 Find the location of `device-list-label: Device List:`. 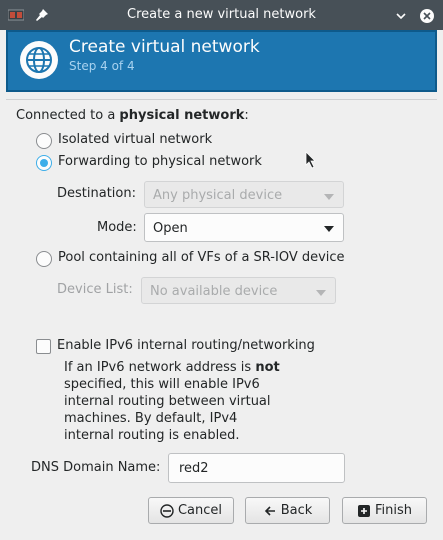

device-list-label: Device List: is located at coordinates (95, 289).